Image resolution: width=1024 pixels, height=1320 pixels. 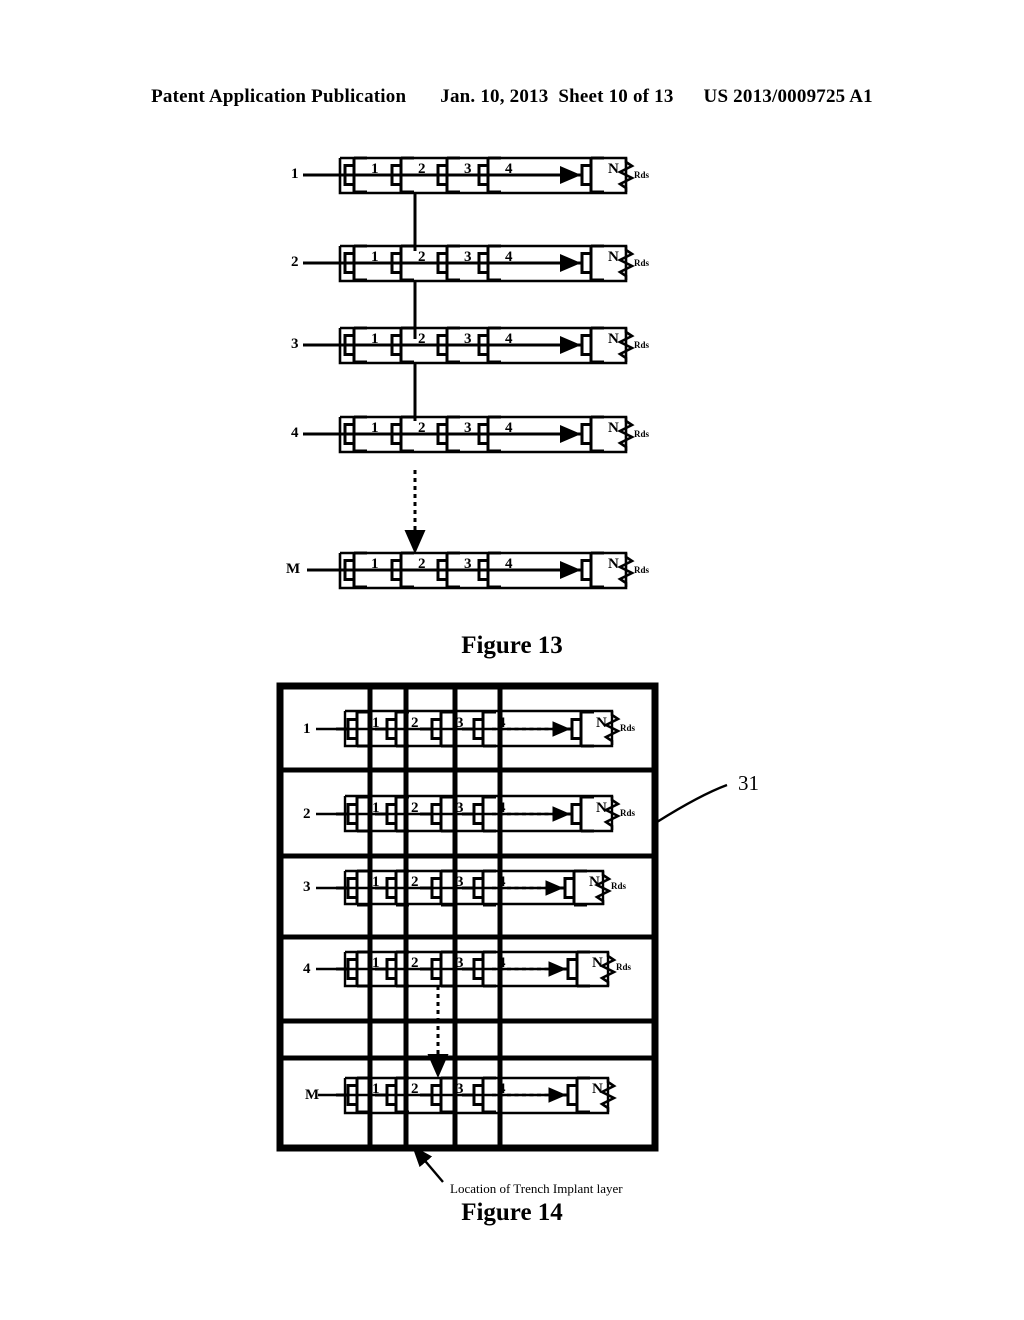 What do you see at coordinates (422, 257) in the screenshot?
I see `fig13-transistor-label-2b: 2` at bounding box center [422, 257].